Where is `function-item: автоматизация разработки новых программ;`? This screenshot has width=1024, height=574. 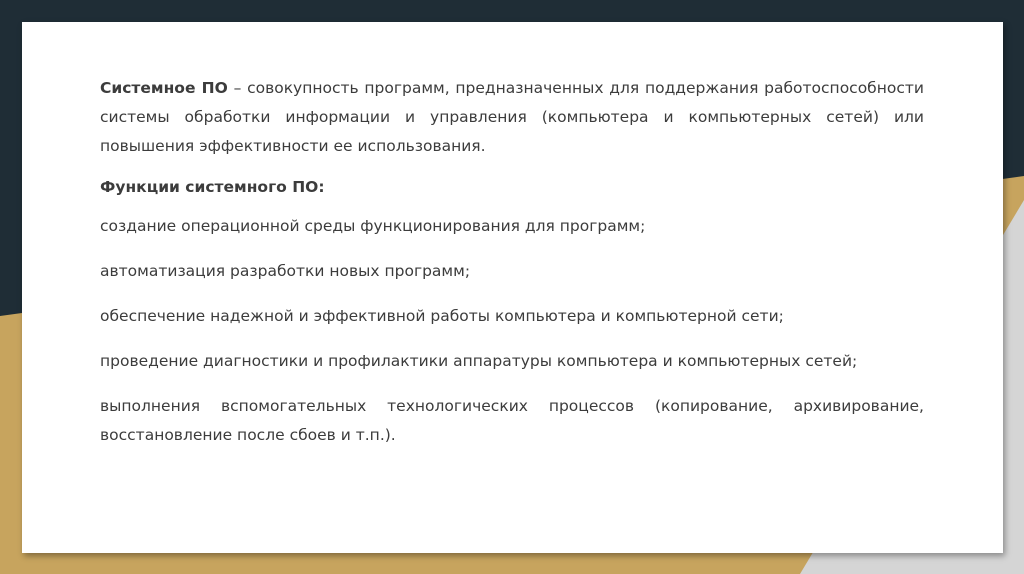
function-item: автоматизация разработки новых программ; is located at coordinates (285, 271).